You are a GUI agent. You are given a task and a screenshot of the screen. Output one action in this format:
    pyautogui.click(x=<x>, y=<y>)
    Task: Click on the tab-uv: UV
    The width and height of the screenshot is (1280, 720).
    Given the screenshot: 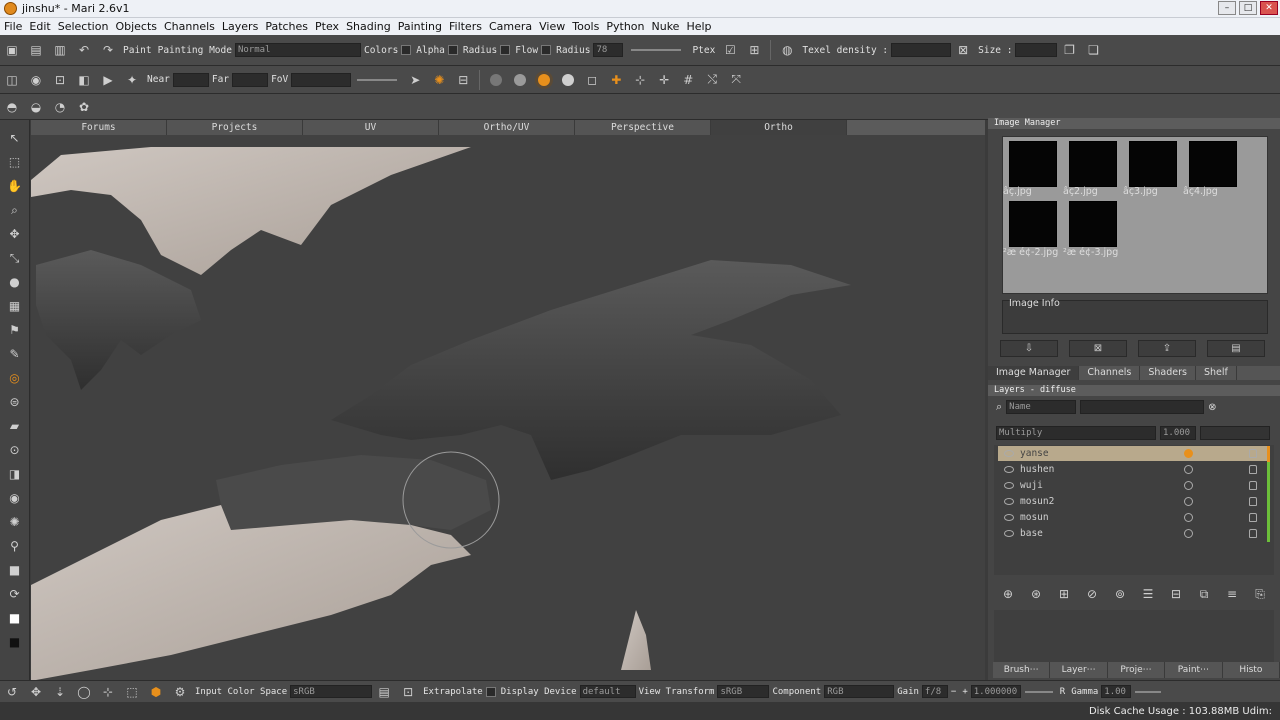 What is the action you would take?
    pyautogui.click(x=371, y=127)
    